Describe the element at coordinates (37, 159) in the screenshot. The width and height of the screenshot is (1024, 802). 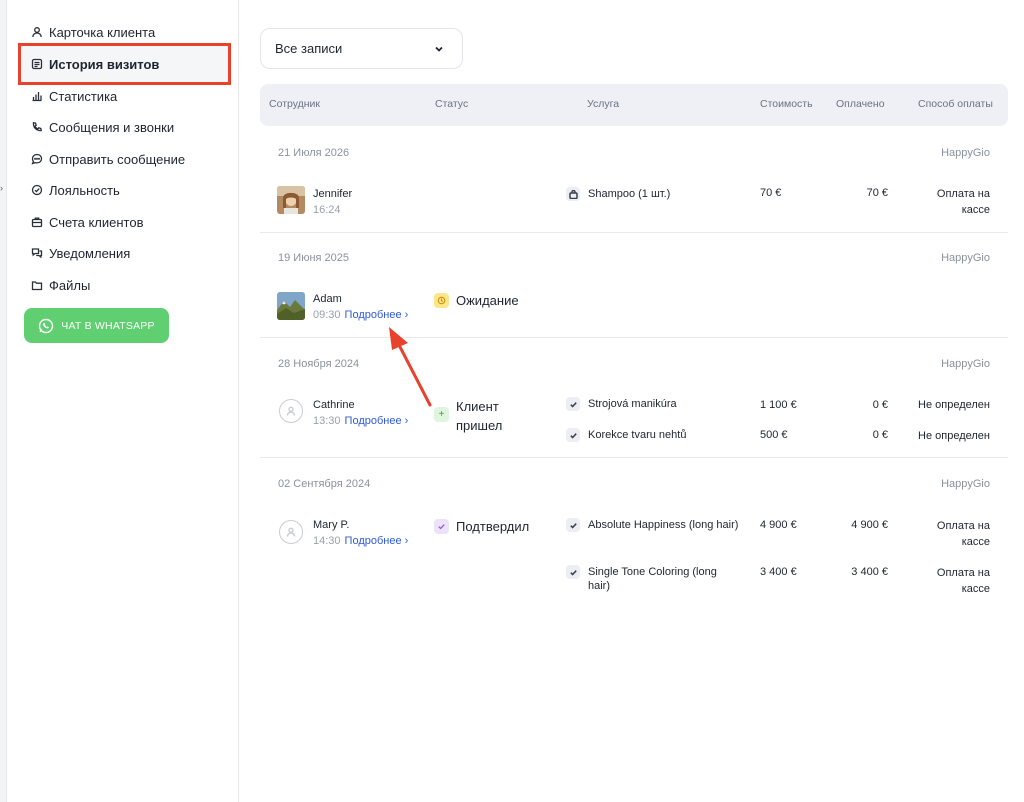
I see `chat-icon` at that location.